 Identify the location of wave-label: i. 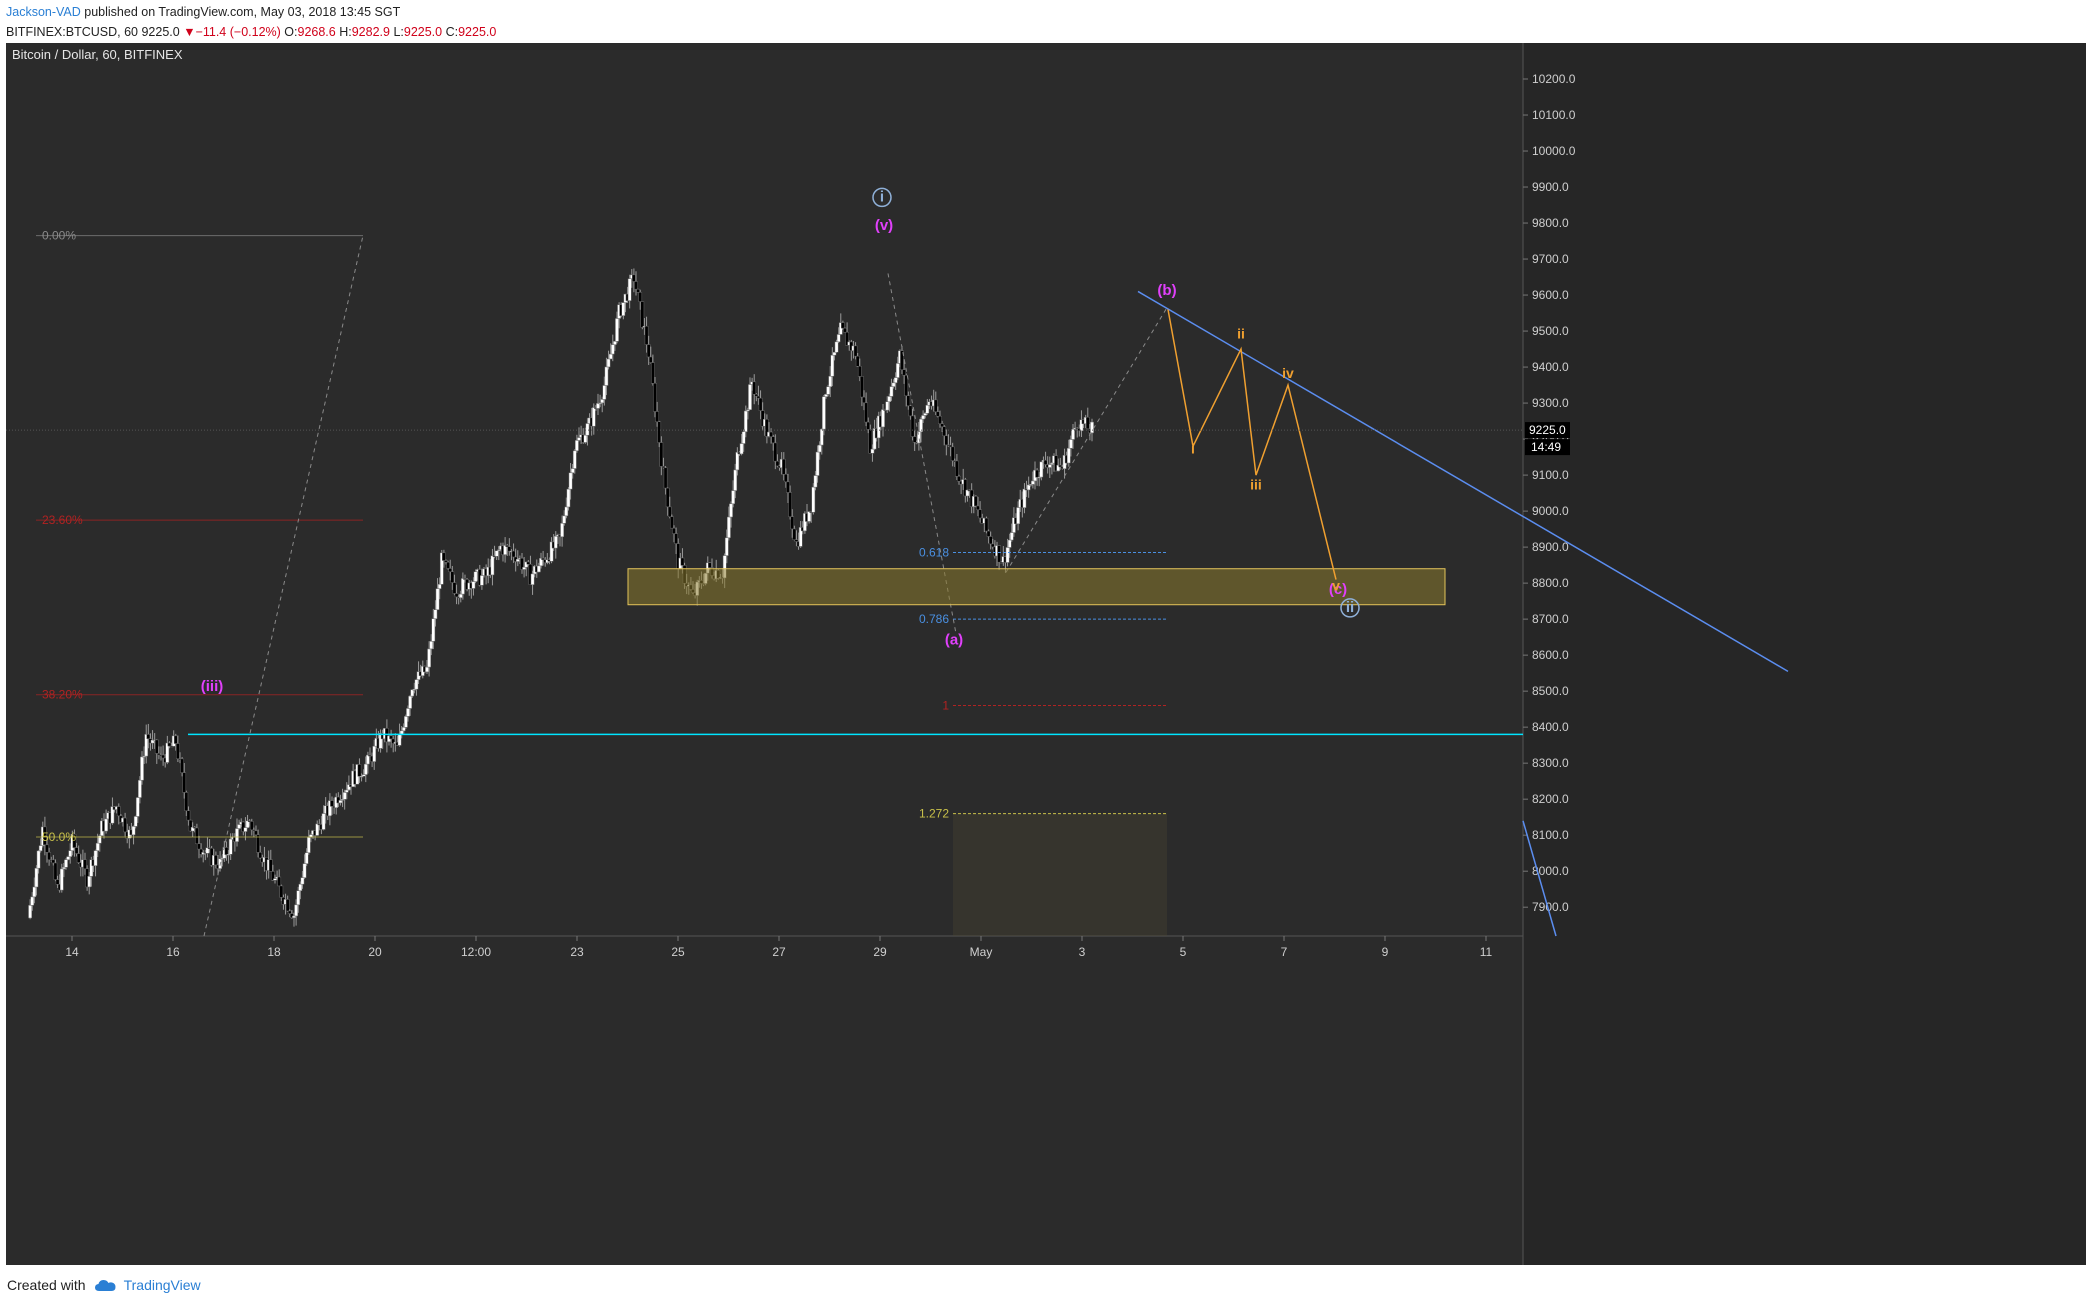
(1193, 448).